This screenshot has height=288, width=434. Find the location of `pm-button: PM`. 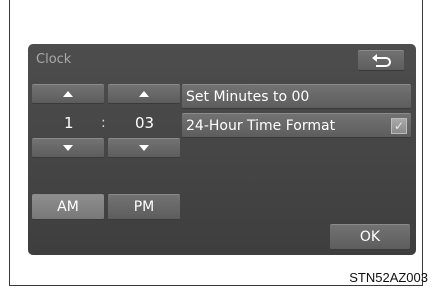

pm-button: PM is located at coordinates (144, 207).